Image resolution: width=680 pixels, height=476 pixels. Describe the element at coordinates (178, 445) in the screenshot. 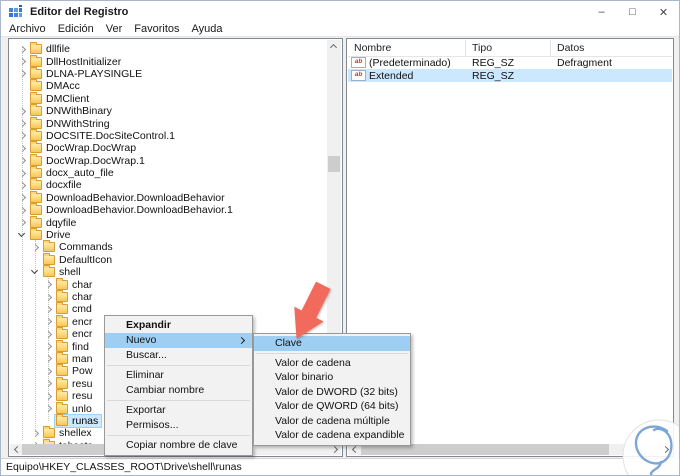

I see `context-menu-item-copiar-nombre-de-clave: Copiar nombre de clave` at that location.